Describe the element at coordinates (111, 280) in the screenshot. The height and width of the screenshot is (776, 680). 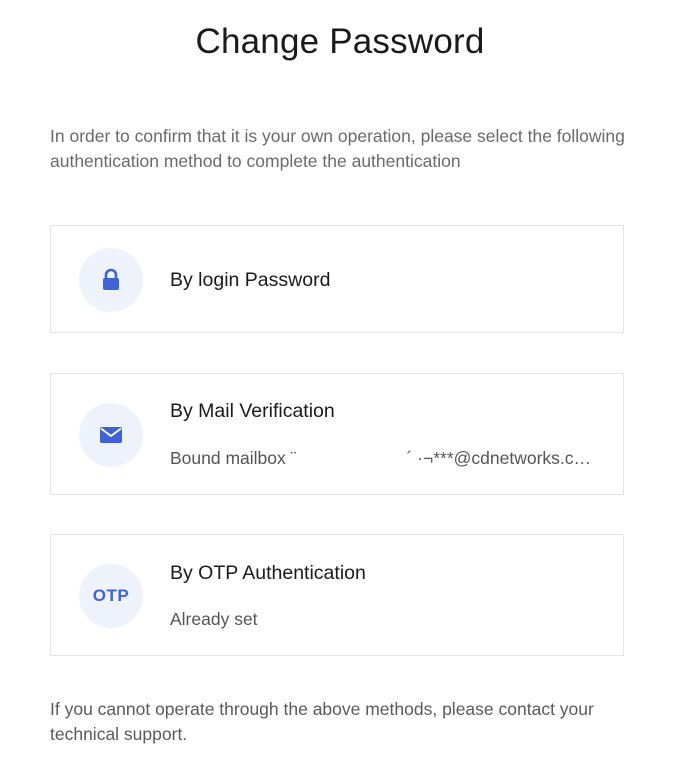
I see `lock-icon` at that location.